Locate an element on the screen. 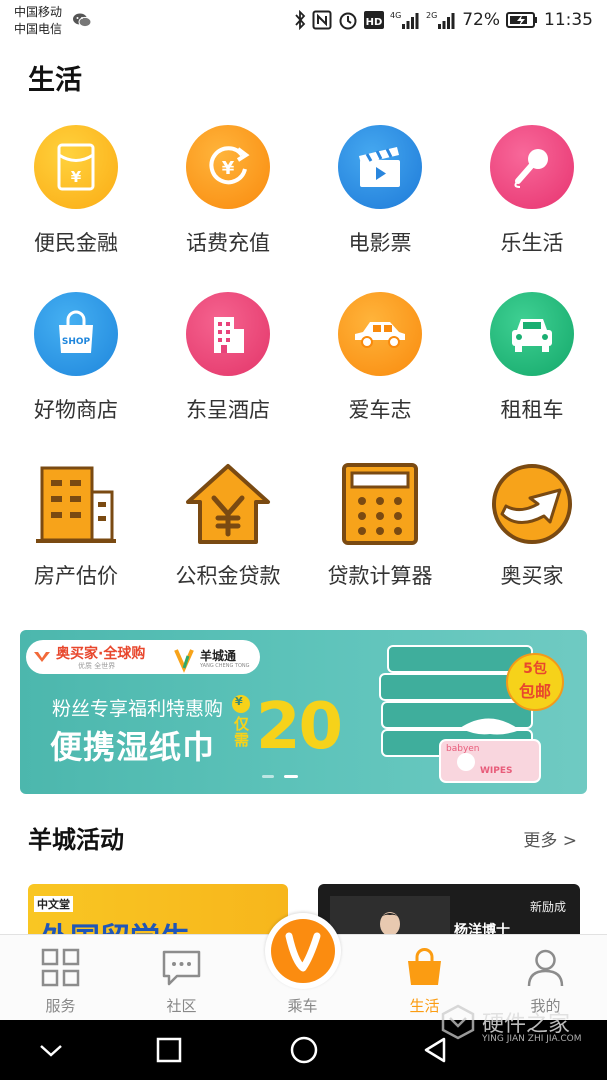 The image size is (607, 1080). tab-ride: 乘车 is located at coordinates (302, 967).